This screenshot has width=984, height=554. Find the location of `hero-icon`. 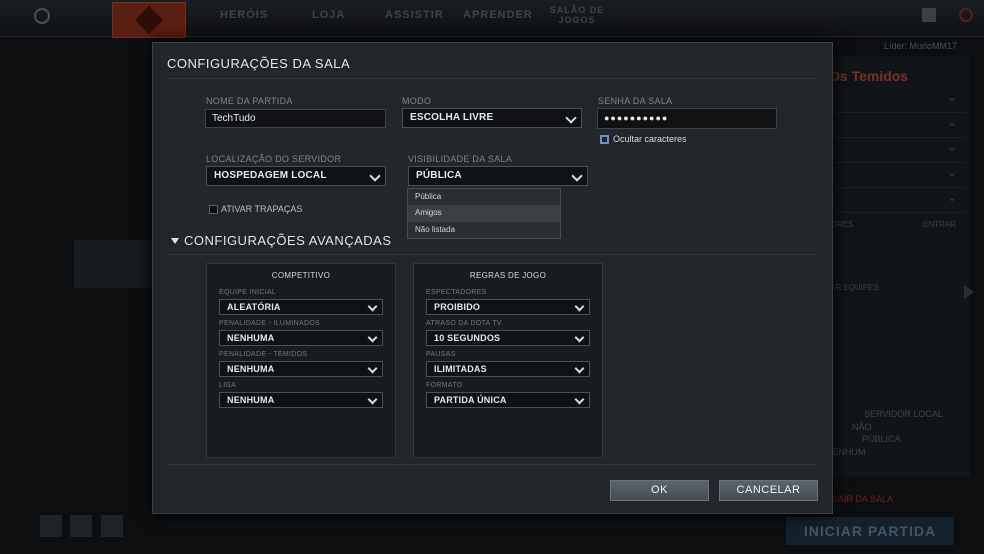

hero-icon is located at coordinates (111, 526).